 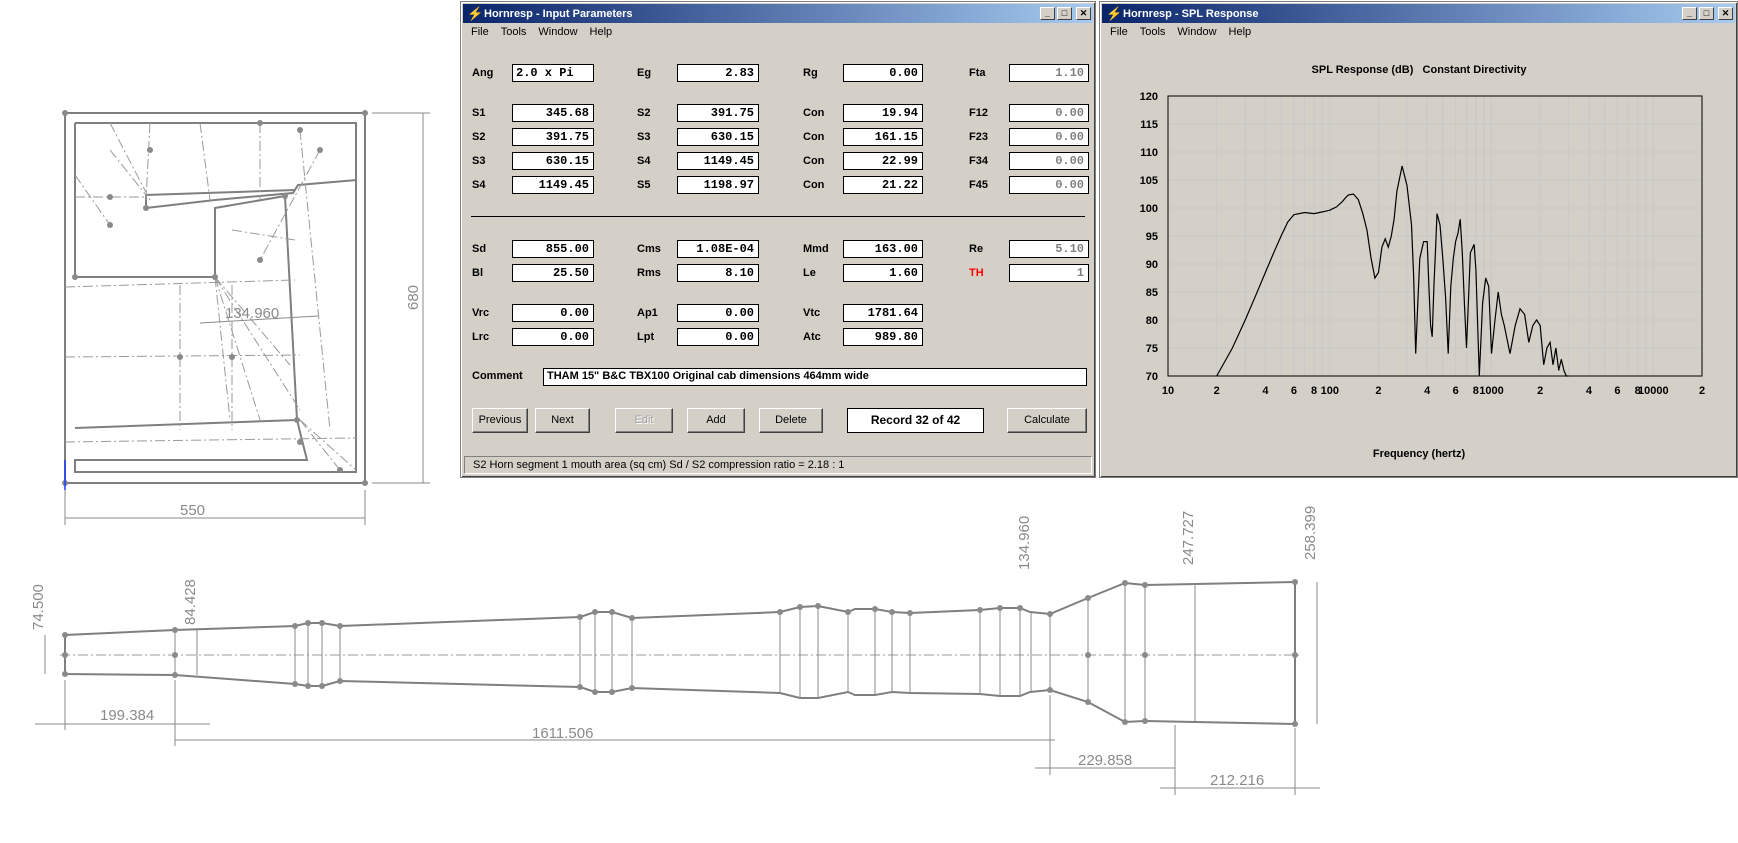 I want to click on param-field-f23: 0.00, so click(x=1049, y=137).